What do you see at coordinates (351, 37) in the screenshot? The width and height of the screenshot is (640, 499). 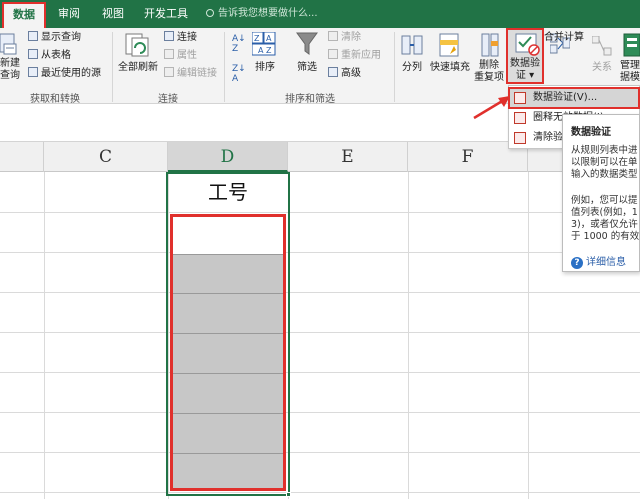 I see `clear-filter-label: 清除` at bounding box center [351, 37].